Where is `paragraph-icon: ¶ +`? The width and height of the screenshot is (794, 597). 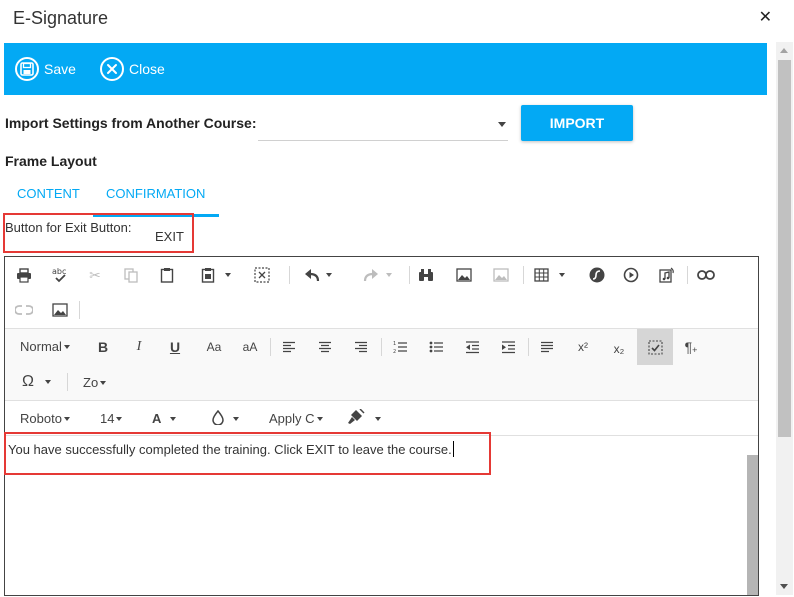 paragraph-icon: ¶ + is located at coordinates (691, 347).